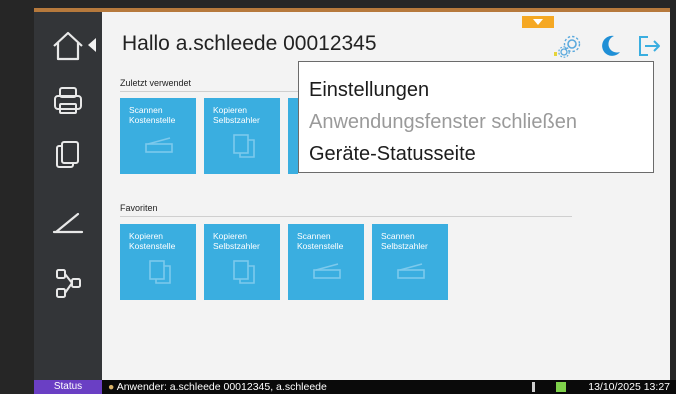 This screenshot has height=394, width=676. Describe the element at coordinates (538, 22) in the screenshot. I see `pull-down-tab` at that location.